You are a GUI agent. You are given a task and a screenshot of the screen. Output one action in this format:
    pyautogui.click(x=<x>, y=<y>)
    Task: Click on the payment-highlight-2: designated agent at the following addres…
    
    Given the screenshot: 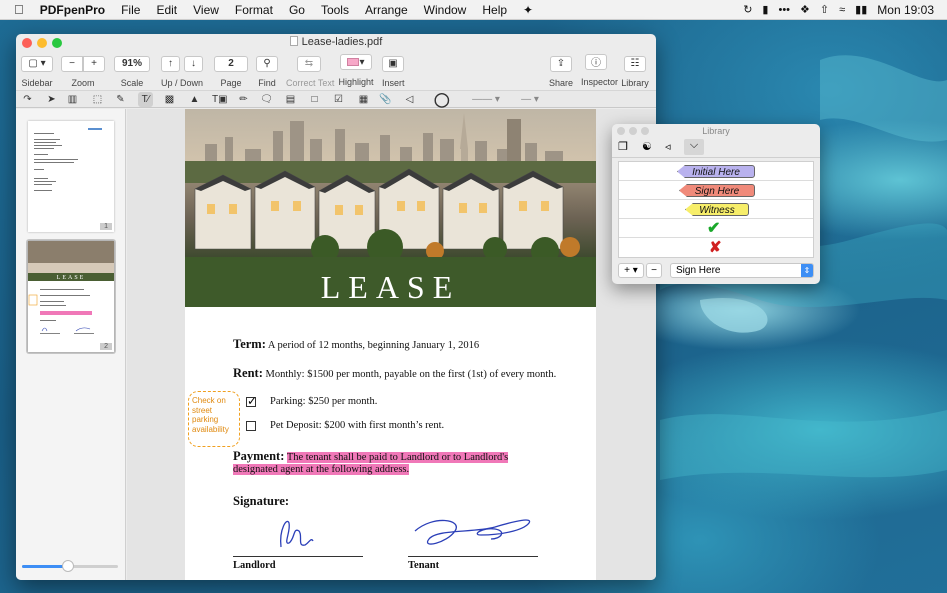 What is the action you would take?
    pyautogui.click(x=321, y=469)
    